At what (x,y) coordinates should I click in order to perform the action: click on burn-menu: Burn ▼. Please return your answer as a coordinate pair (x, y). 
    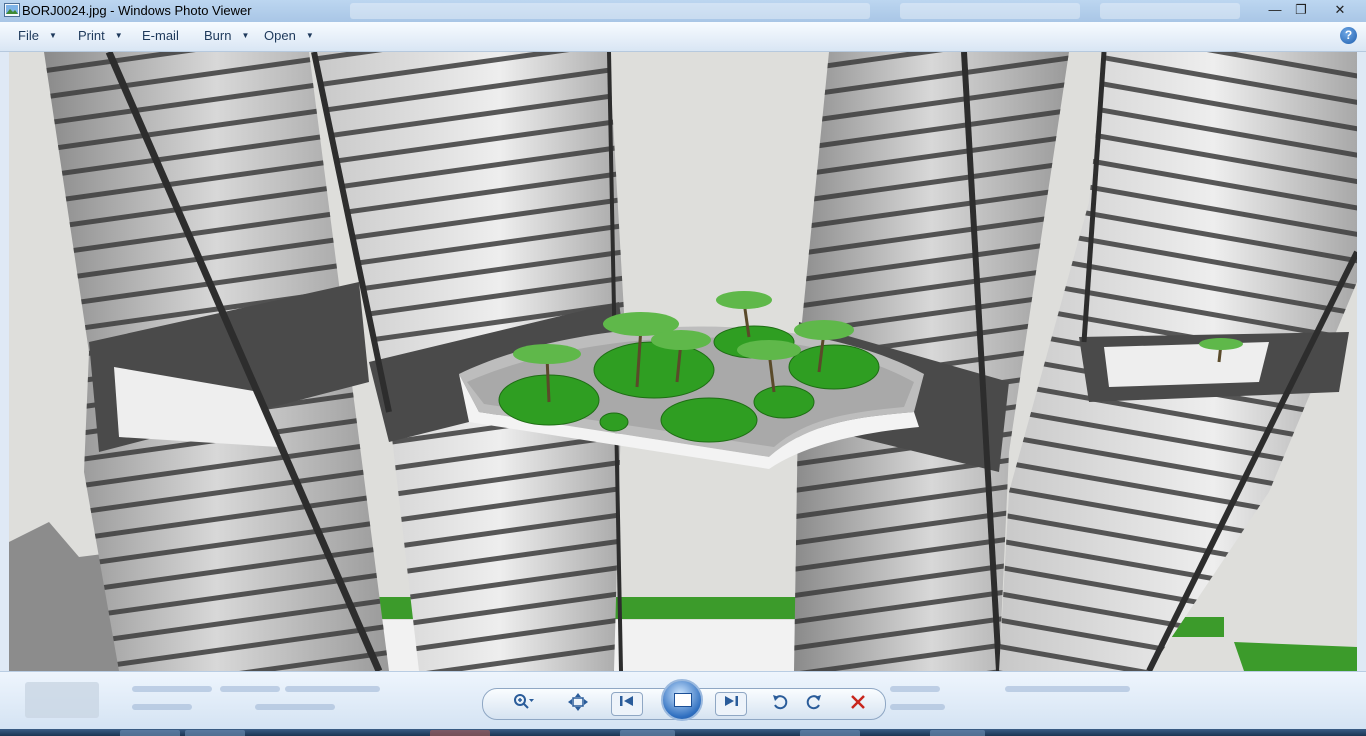
    Looking at the image, I should click on (226, 35).